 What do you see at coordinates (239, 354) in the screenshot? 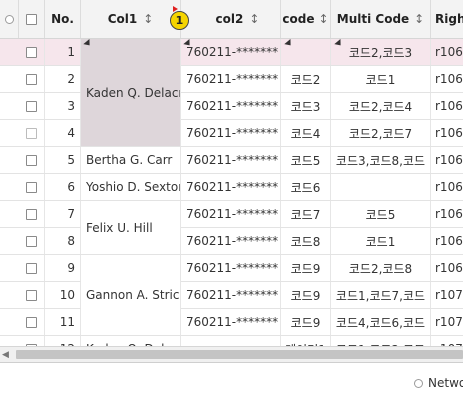
I see `scroll-thumb` at bounding box center [239, 354].